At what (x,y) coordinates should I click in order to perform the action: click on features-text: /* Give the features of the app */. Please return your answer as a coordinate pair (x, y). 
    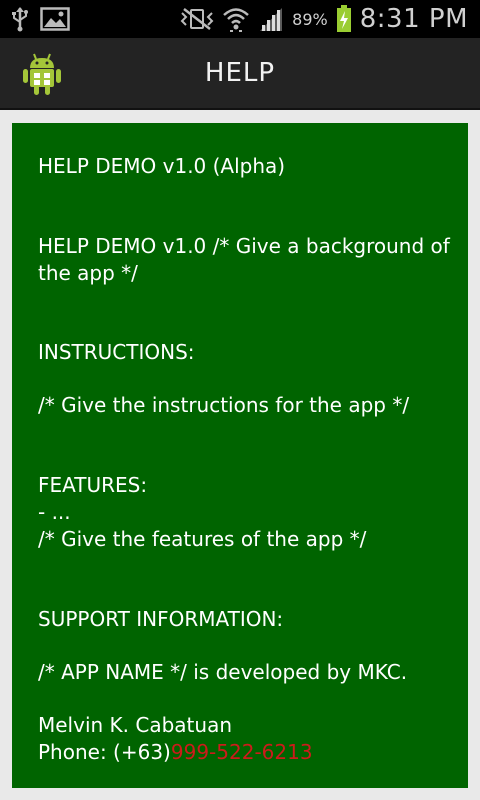
    Looking at the image, I should click on (202, 539).